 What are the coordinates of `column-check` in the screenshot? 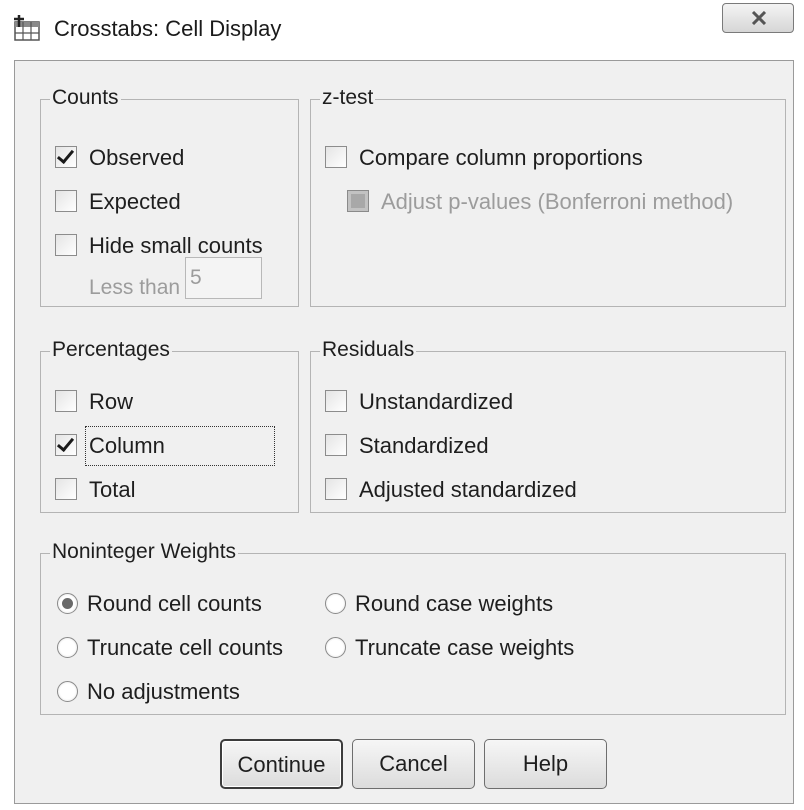 It's located at (66, 445).